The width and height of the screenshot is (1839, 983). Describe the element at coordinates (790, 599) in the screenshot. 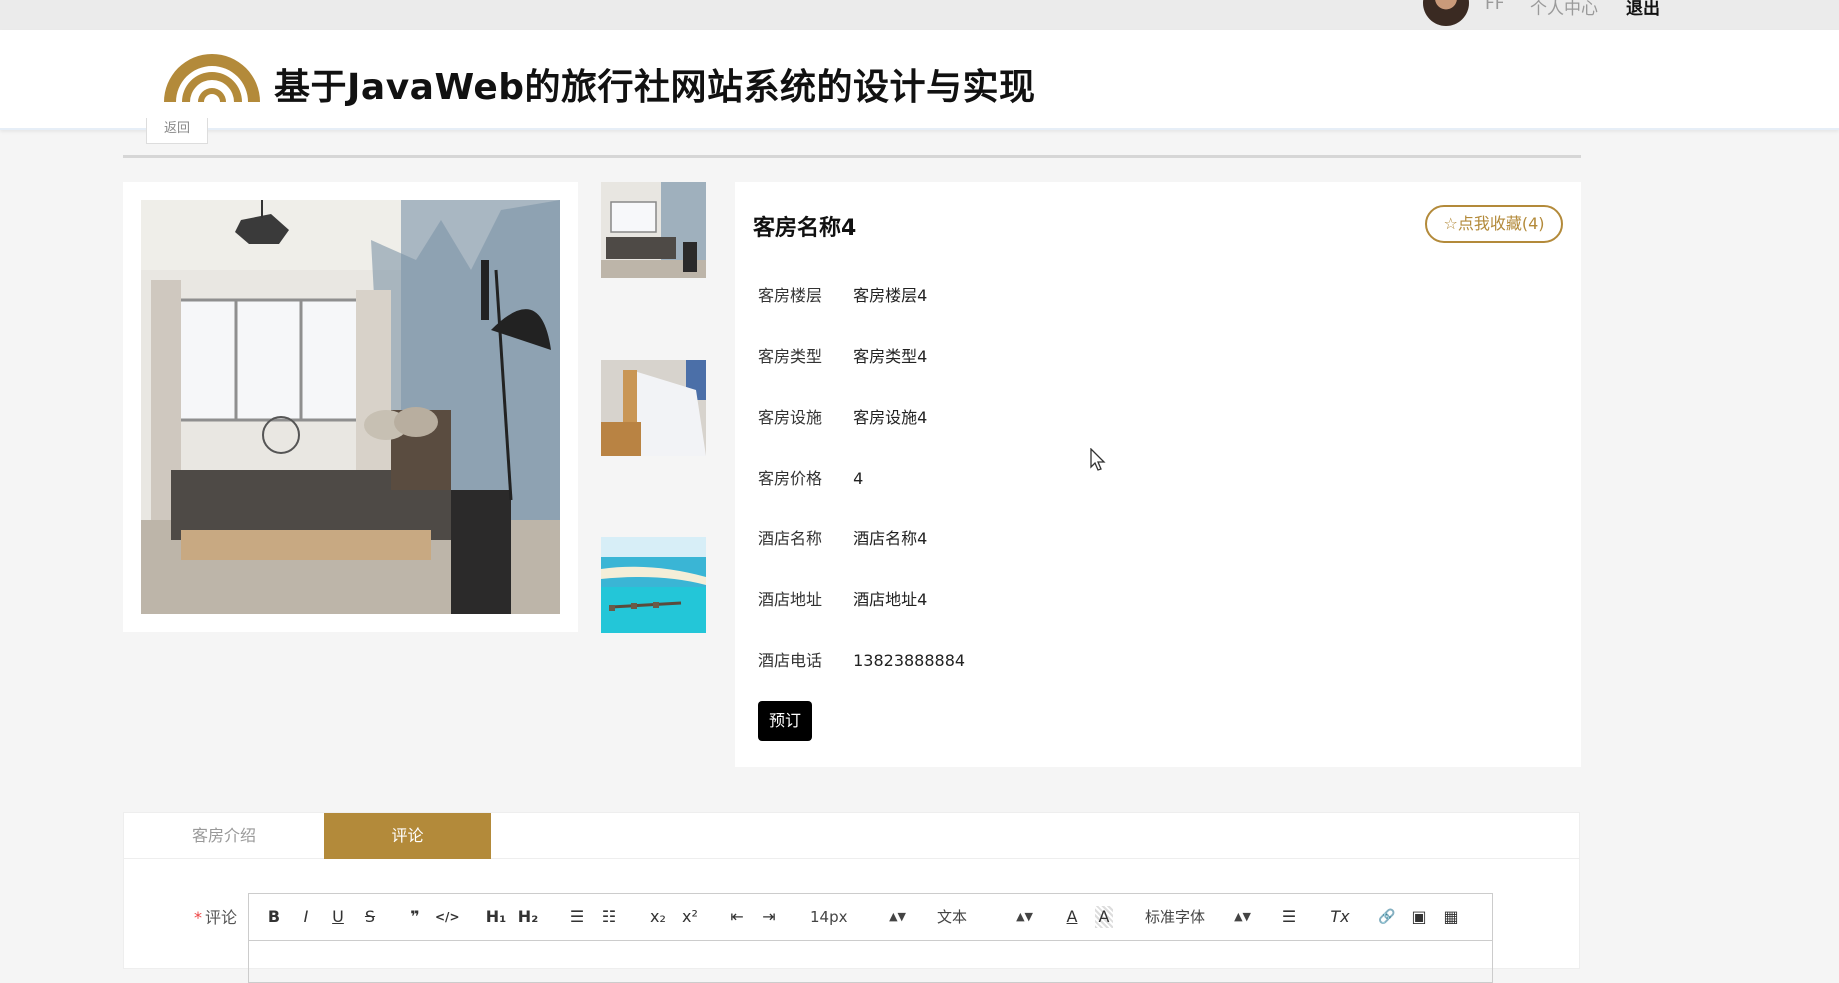

I see `field-label: 酒店地址` at that location.